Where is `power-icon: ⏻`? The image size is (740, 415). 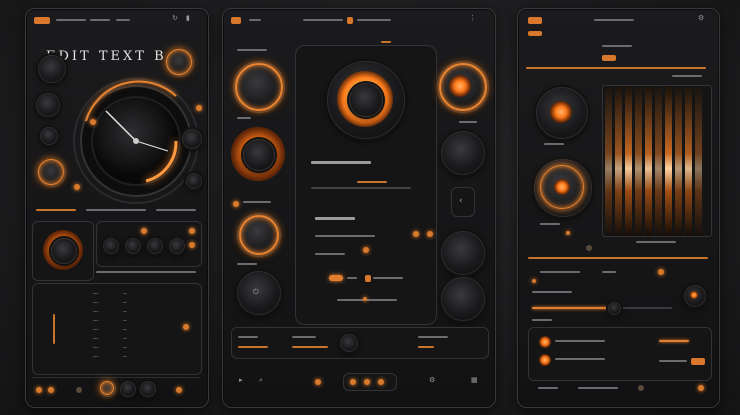
power-icon: ⏻ is located at coordinates (256, 292).